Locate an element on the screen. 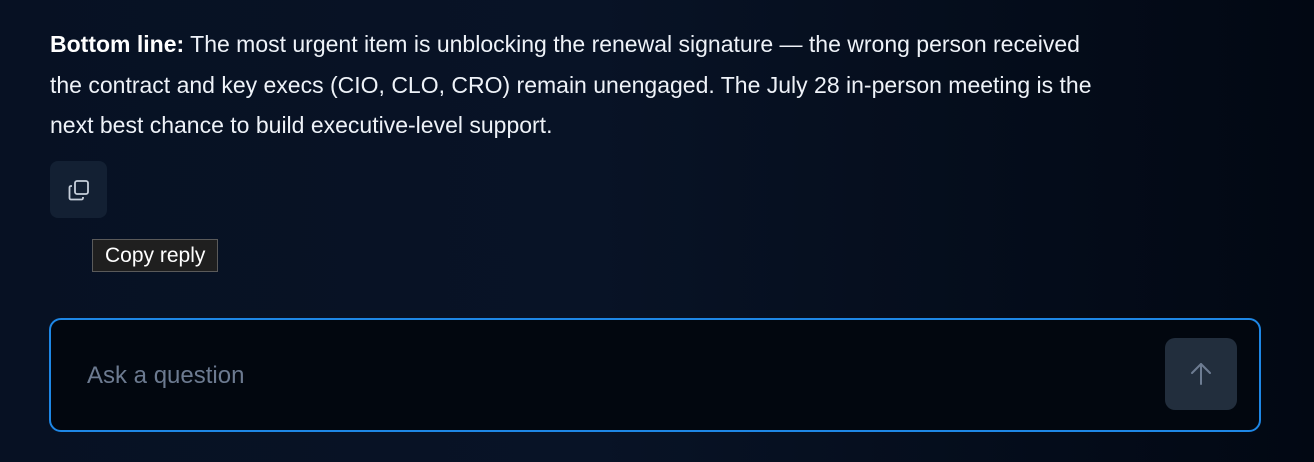 This screenshot has width=1314, height=462. copy-icon is located at coordinates (78, 189).